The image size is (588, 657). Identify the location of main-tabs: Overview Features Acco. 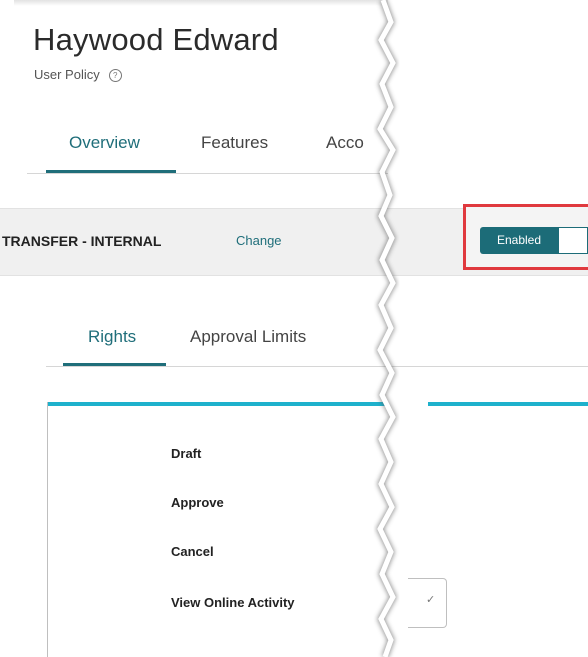
(207, 153).